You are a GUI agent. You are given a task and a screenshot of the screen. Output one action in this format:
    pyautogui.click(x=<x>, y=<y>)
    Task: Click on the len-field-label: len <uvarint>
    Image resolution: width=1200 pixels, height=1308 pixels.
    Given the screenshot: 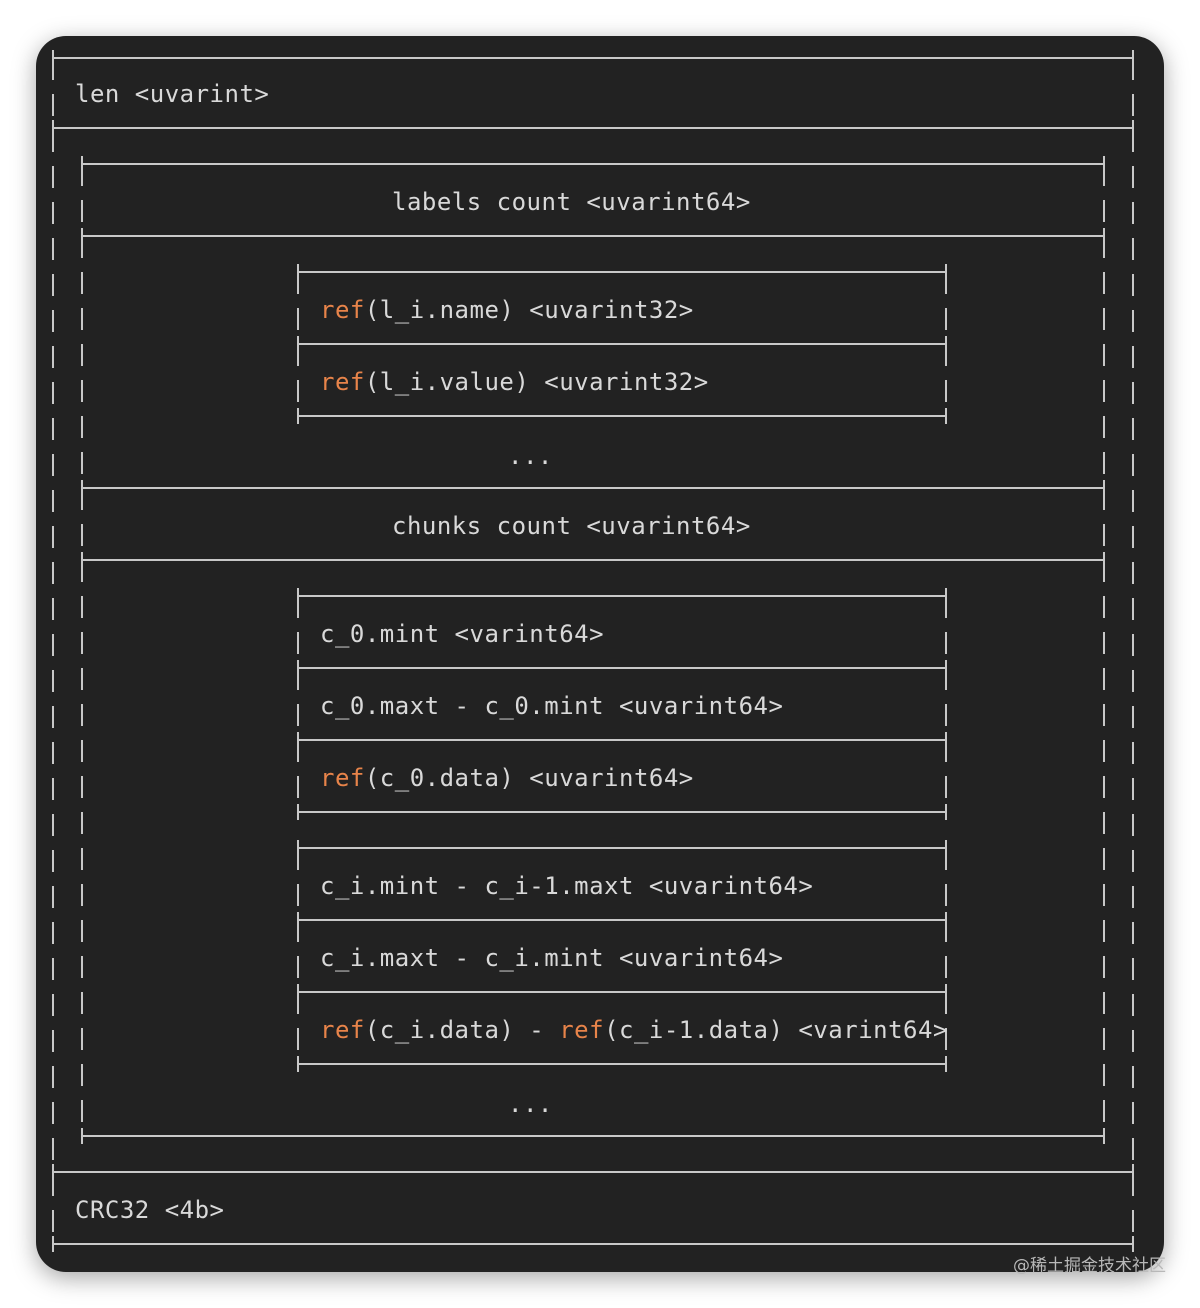 What is the action you would take?
    pyautogui.click(x=172, y=94)
    